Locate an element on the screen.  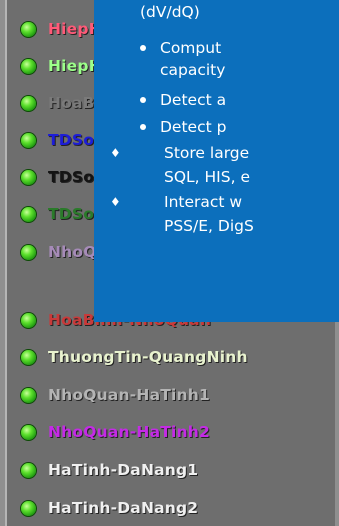
popup-item: ♦ Interact w is located at coordinates (176, 202).